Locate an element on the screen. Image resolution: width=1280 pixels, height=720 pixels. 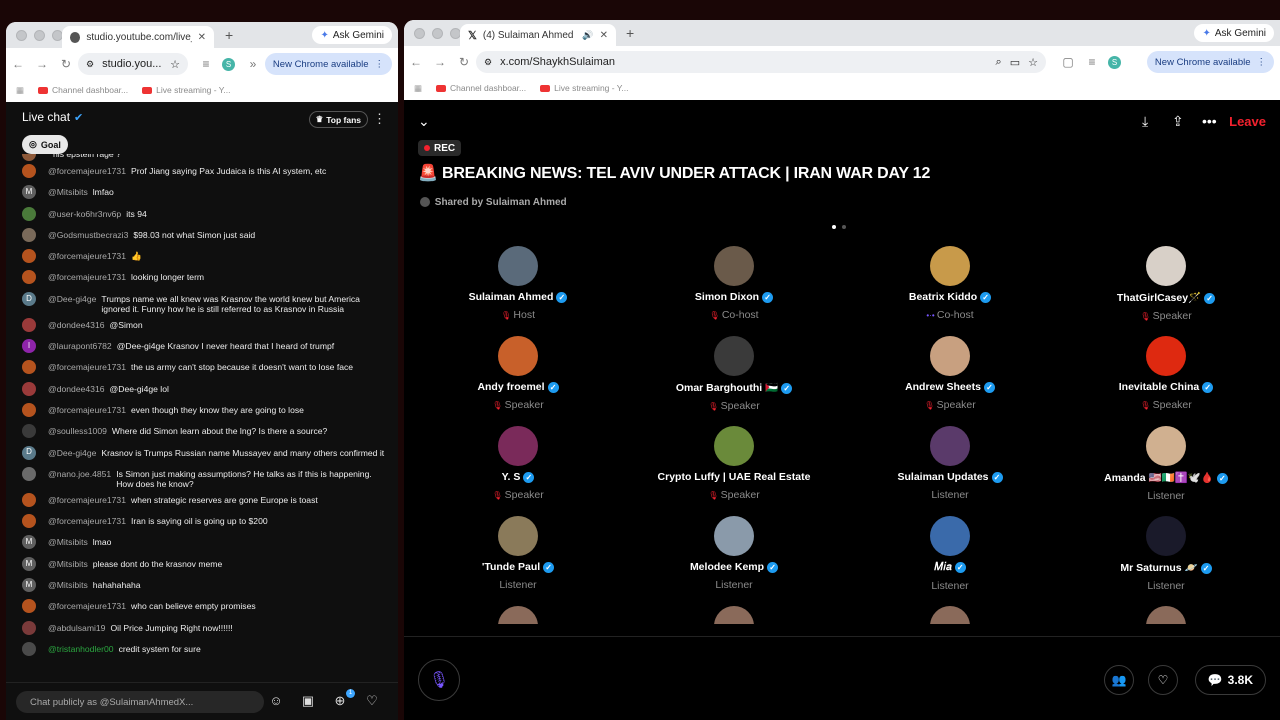
participant is located at coordinates (950, 615).